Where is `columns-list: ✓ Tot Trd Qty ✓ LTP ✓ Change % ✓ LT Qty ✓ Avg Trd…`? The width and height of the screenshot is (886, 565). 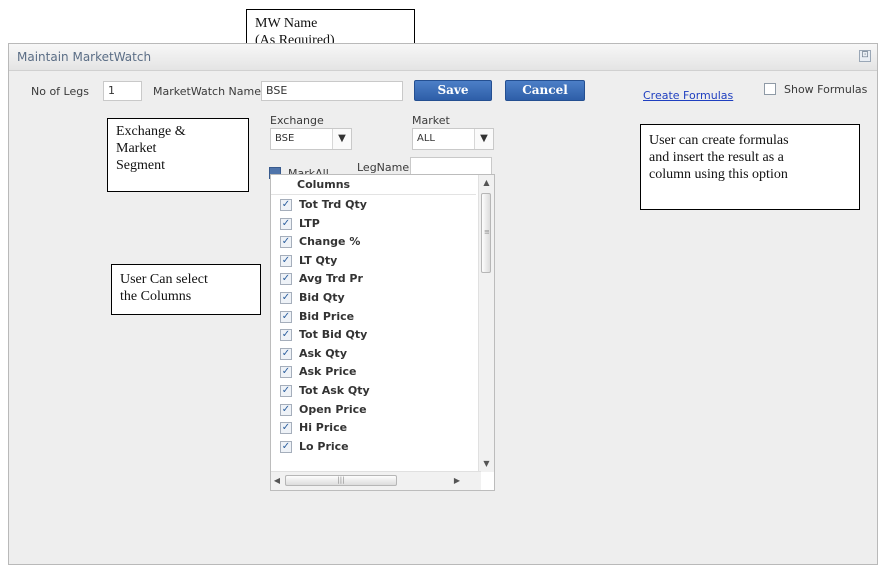 columns-list: ✓ Tot Trd Qty ✓ LTP ✓ Change % ✓ LT Qty ✓ Avg Trd… is located at coordinates (376, 334).